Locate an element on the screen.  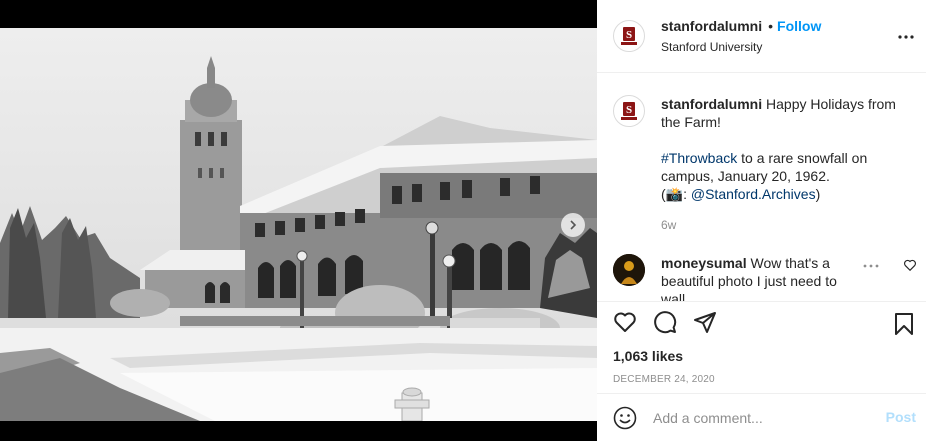
avatar-image is located at coordinates (629, 270).